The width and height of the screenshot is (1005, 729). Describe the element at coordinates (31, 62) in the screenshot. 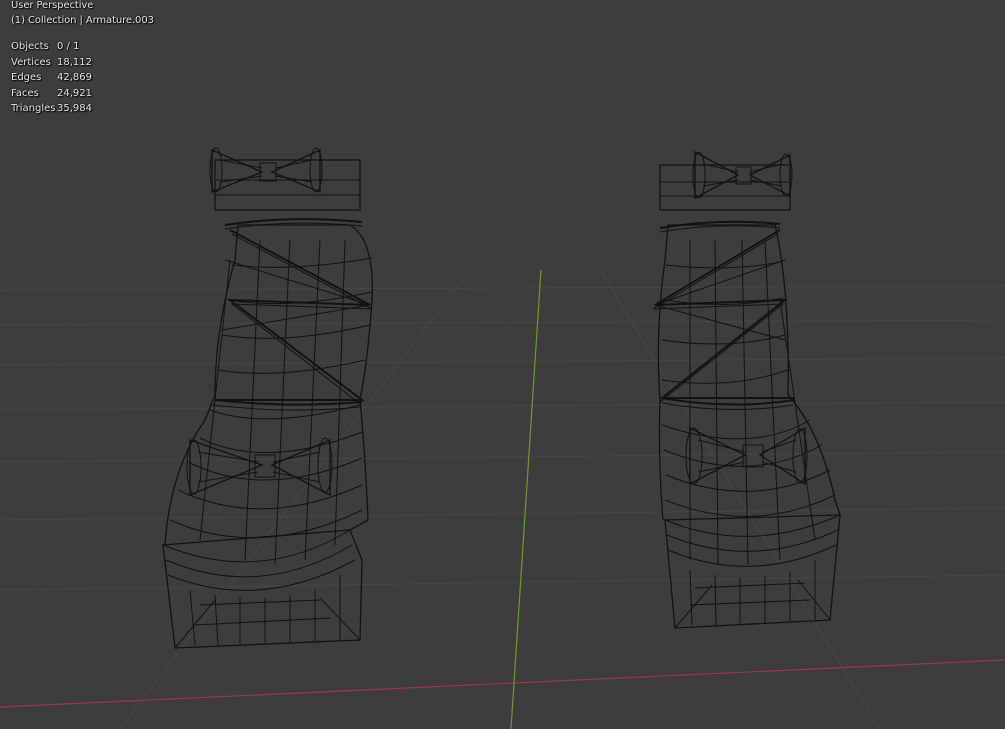

I see `stat-label: Vertices` at that location.